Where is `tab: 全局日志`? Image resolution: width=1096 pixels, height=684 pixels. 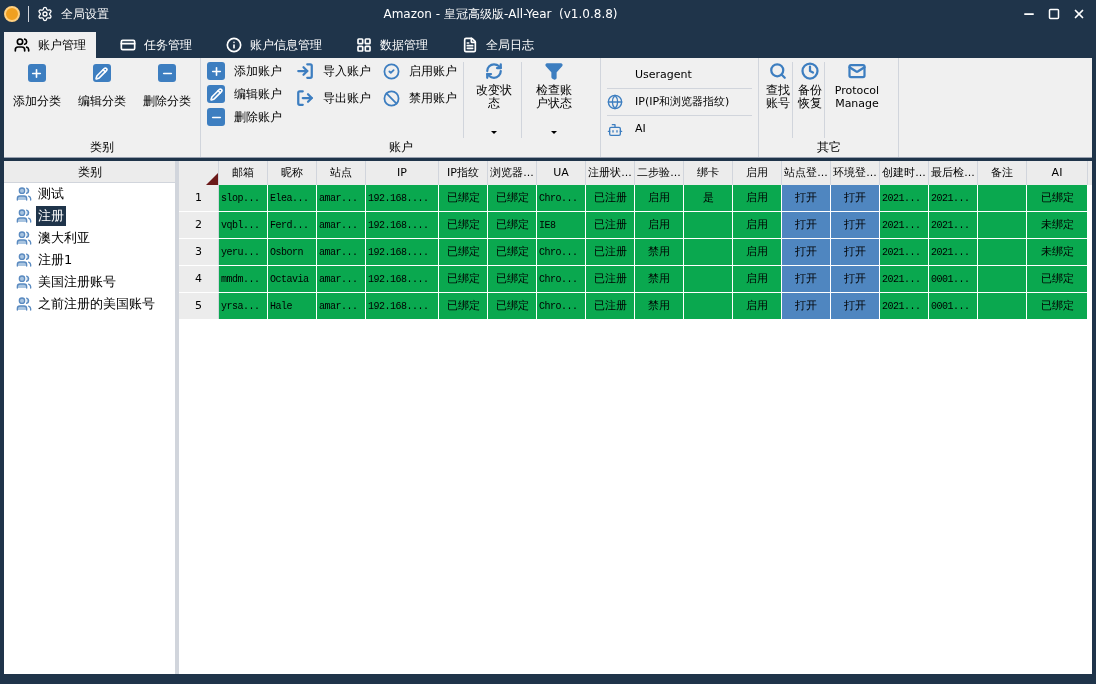 tab: 全局日志 is located at coordinates (498, 45).